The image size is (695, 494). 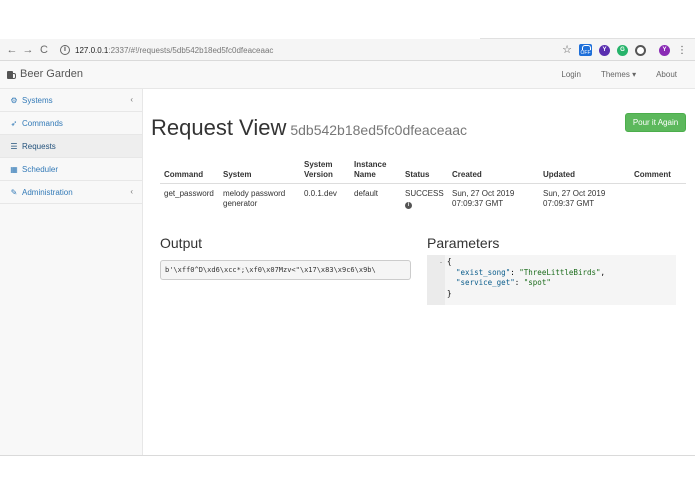 What do you see at coordinates (254, 198) in the screenshot?
I see `cell-system: melody password generator` at bounding box center [254, 198].